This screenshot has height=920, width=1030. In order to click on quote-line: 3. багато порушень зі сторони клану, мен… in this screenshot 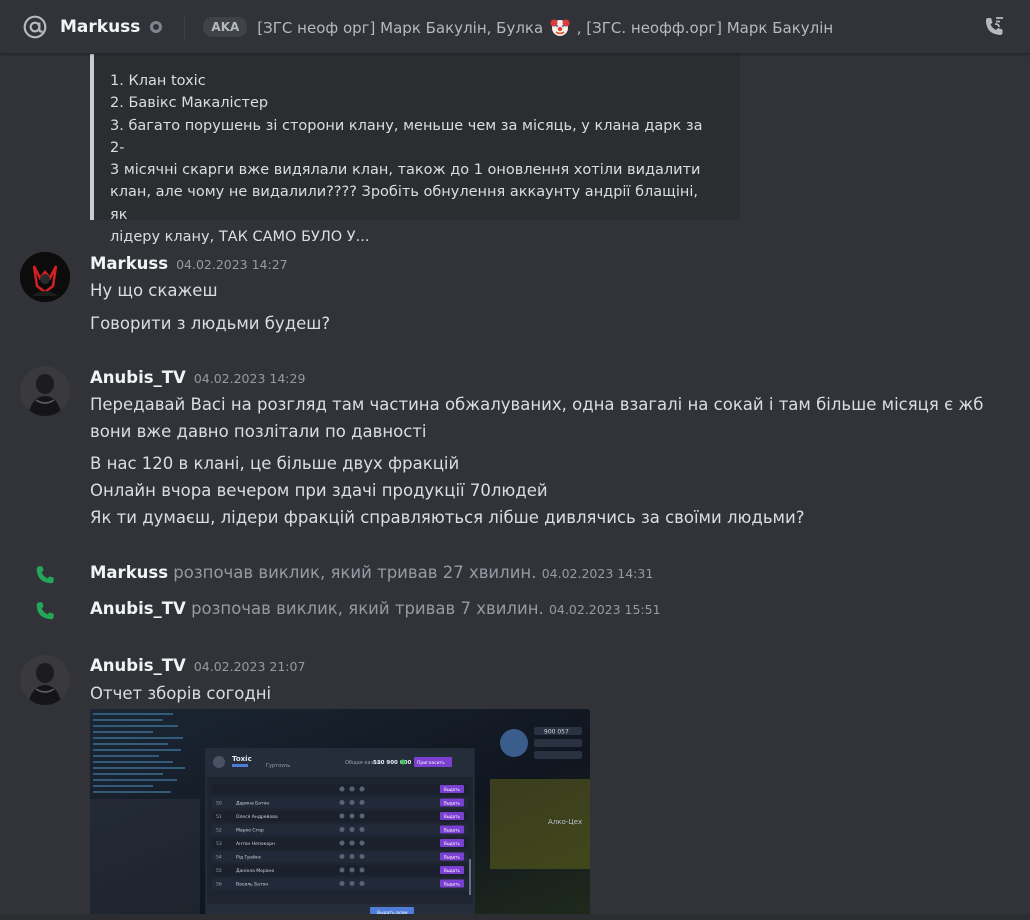, I will do `click(406, 136)`.